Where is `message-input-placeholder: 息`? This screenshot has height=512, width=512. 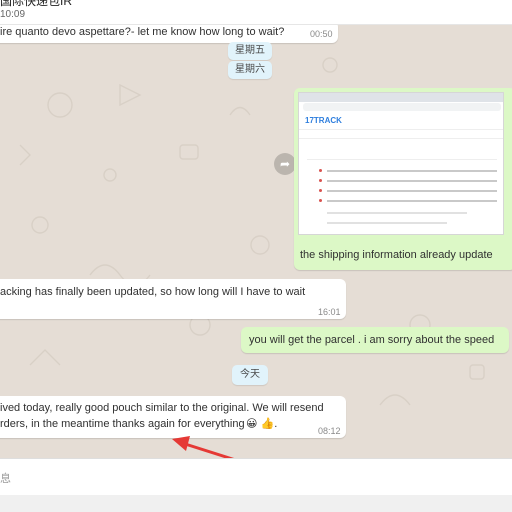 message-input-placeholder: 息 is located at coordinates (5, 479).